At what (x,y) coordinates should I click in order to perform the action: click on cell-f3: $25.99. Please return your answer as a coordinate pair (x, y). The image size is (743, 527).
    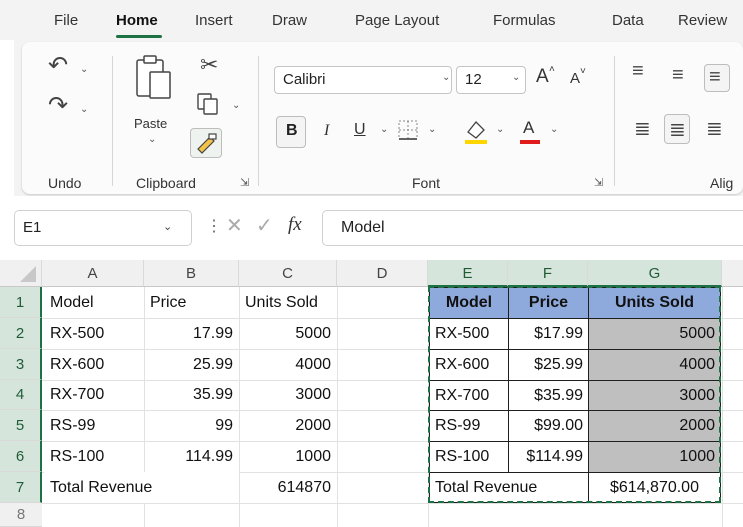
    Looking at the image, I should click on (548, 365).